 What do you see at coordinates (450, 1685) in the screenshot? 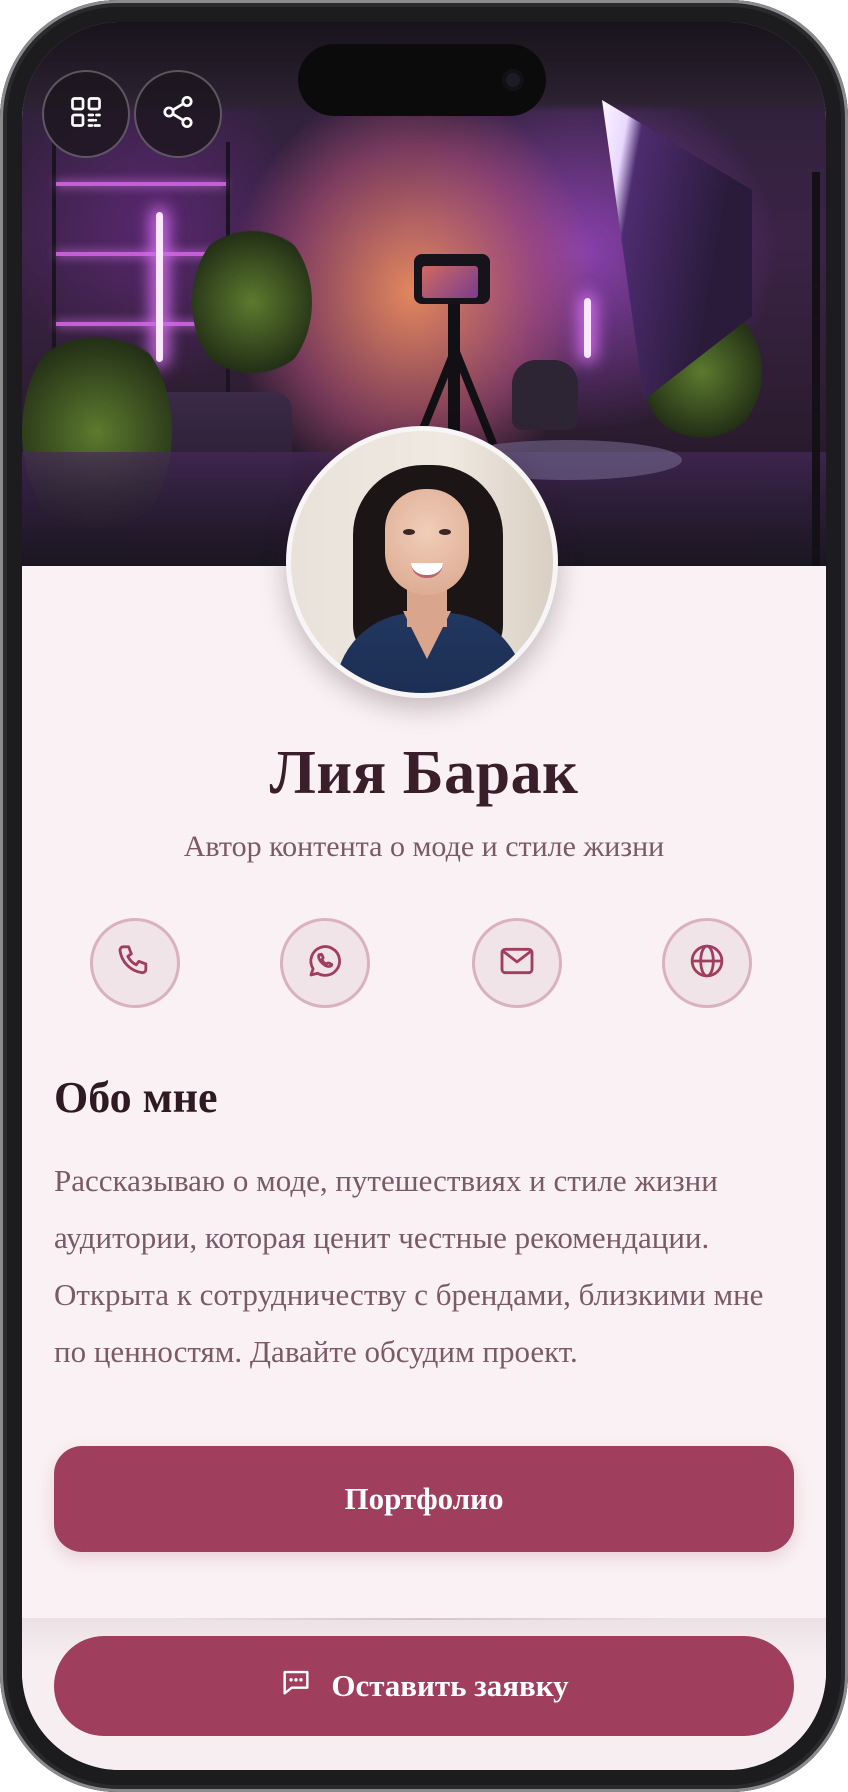
I see `request-button-label: Оставить заявку` at bounding box center [450, 1685].